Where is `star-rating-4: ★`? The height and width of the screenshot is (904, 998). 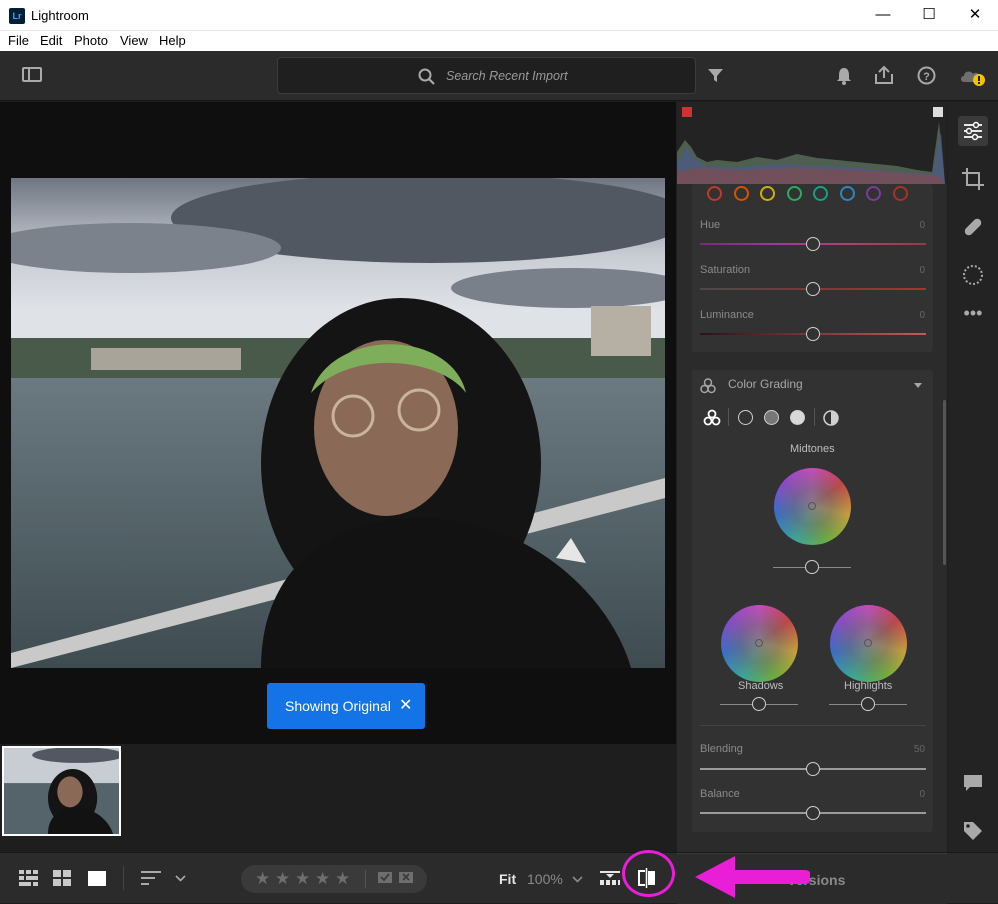 star-rating-4: ★ is located at coordinates (322, 879).